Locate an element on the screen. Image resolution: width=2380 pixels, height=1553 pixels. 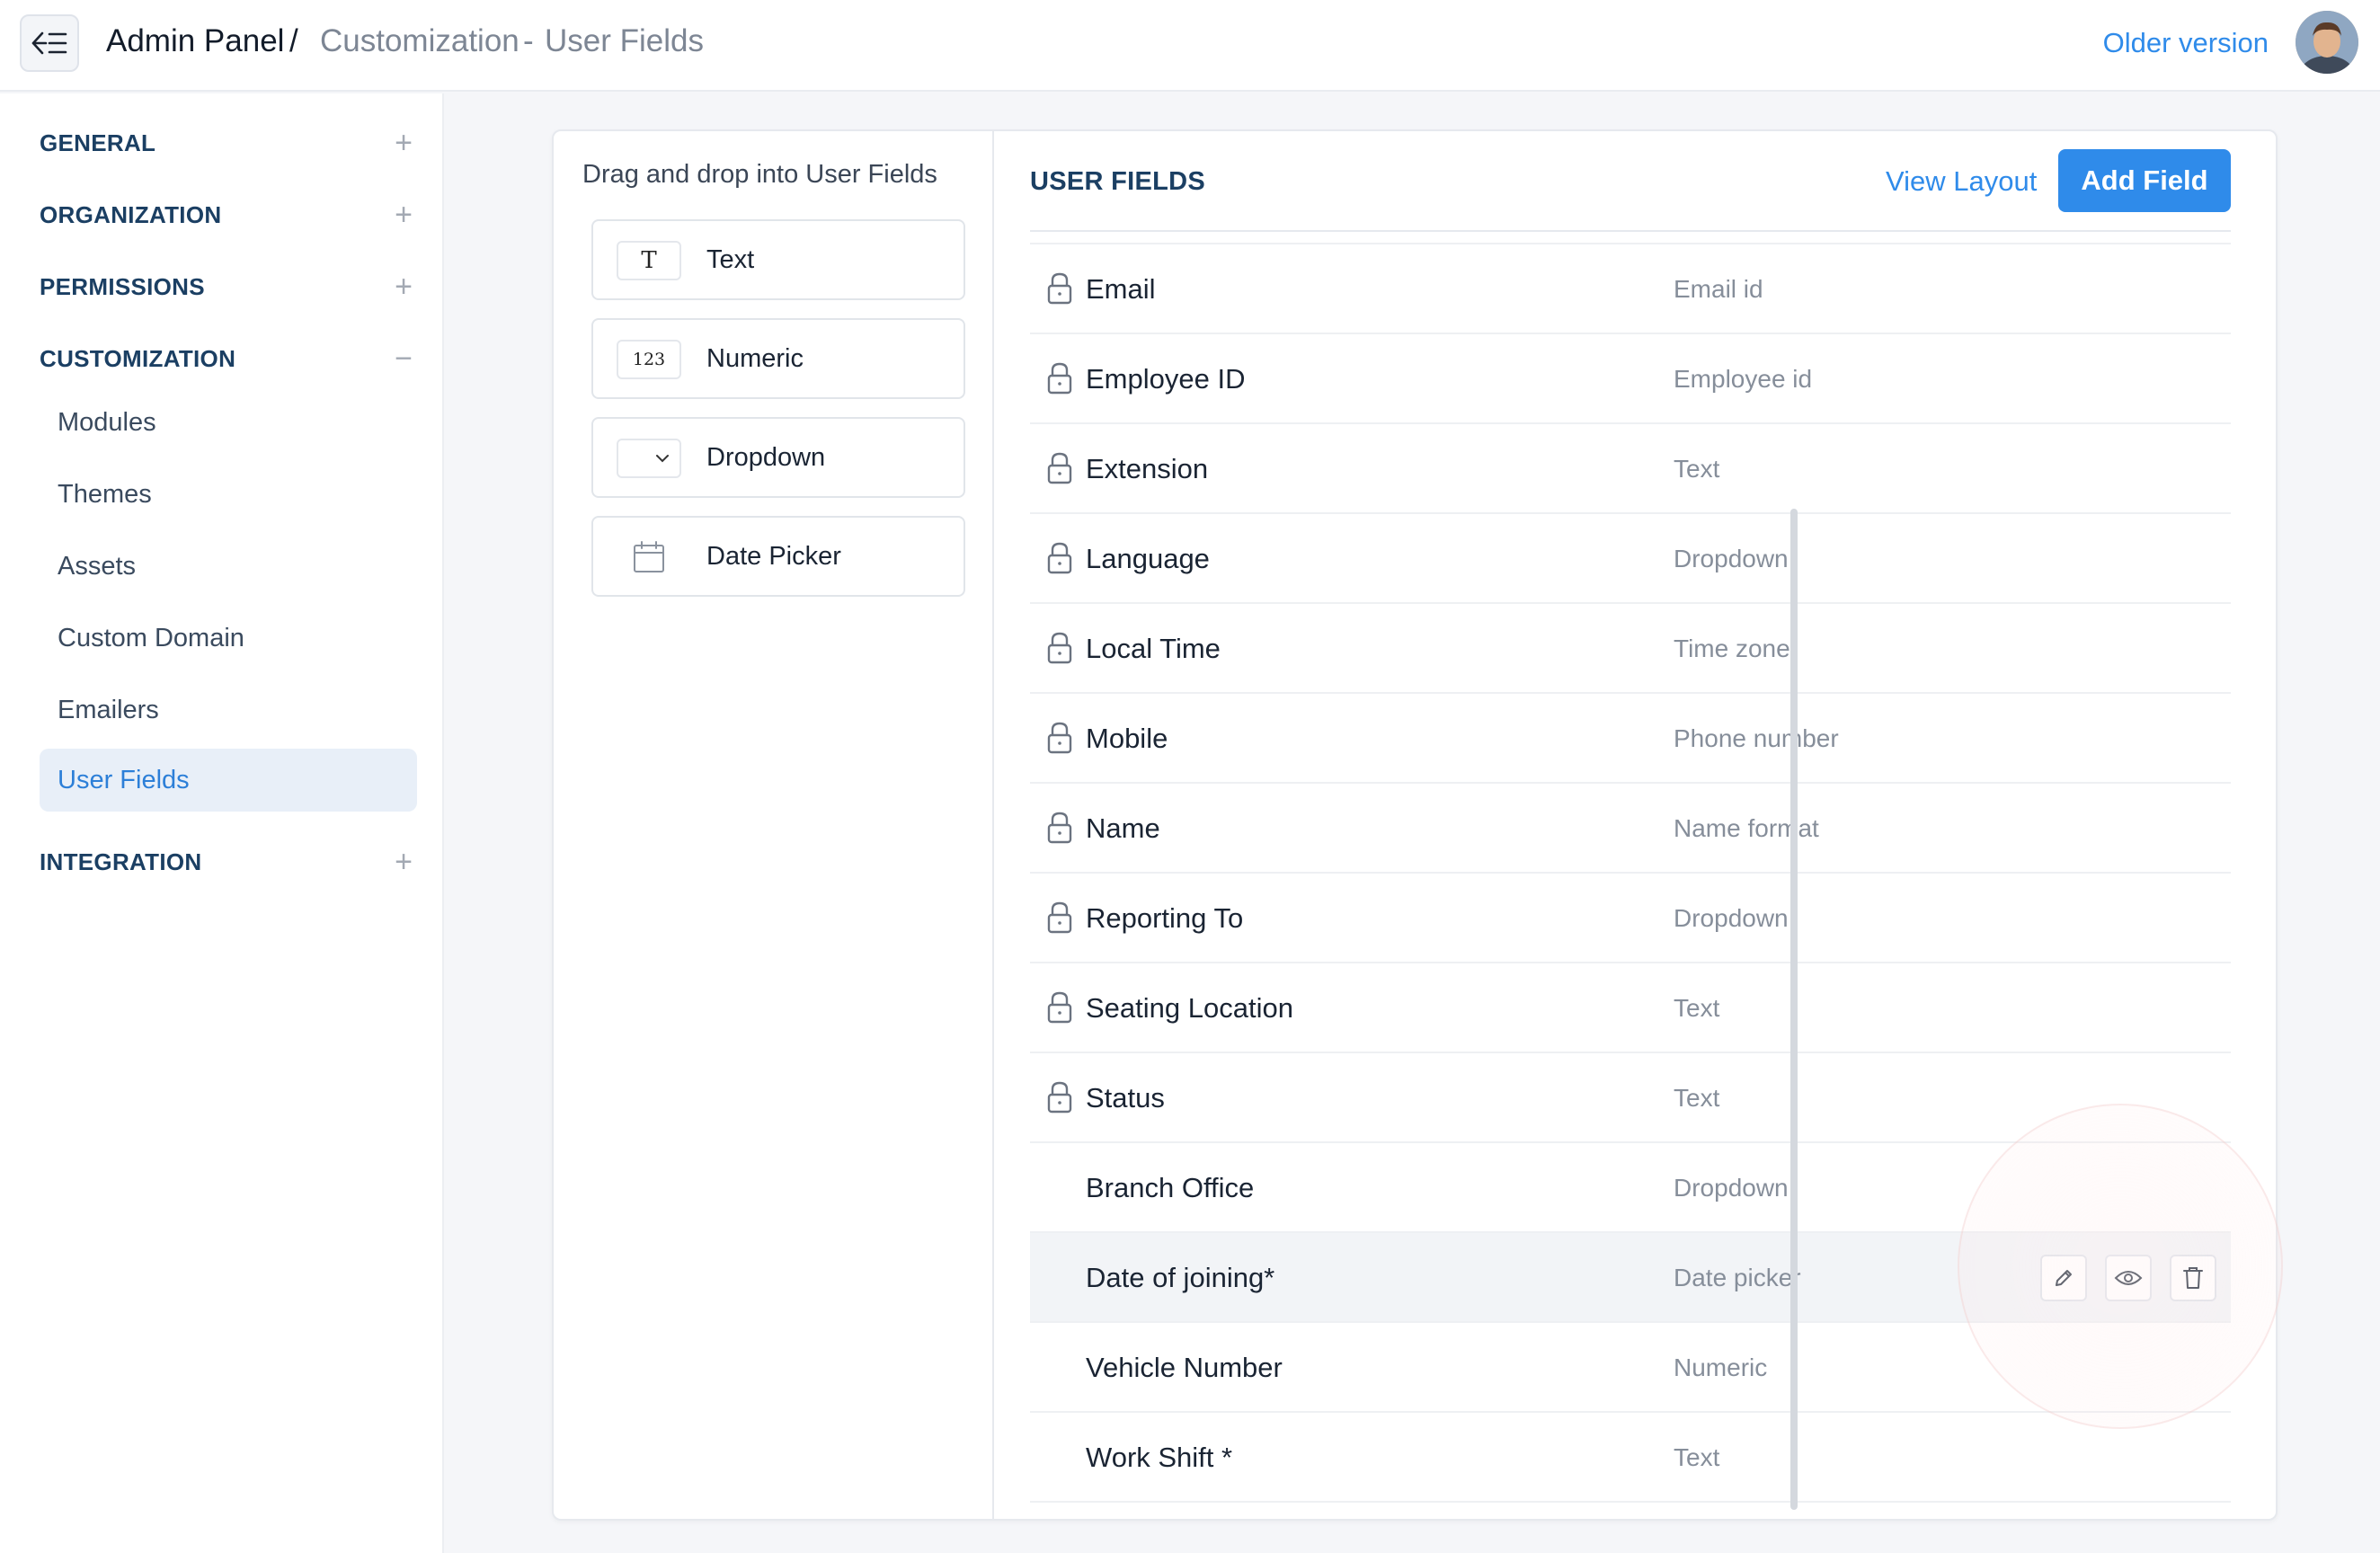
trash-button is located at coordinates (2193, 1278).